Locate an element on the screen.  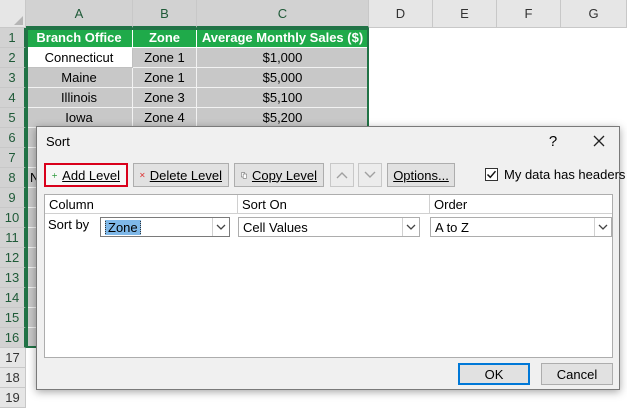
my-data-has-headers-checkbox: My data has headers is located at coordinates (555, 174).